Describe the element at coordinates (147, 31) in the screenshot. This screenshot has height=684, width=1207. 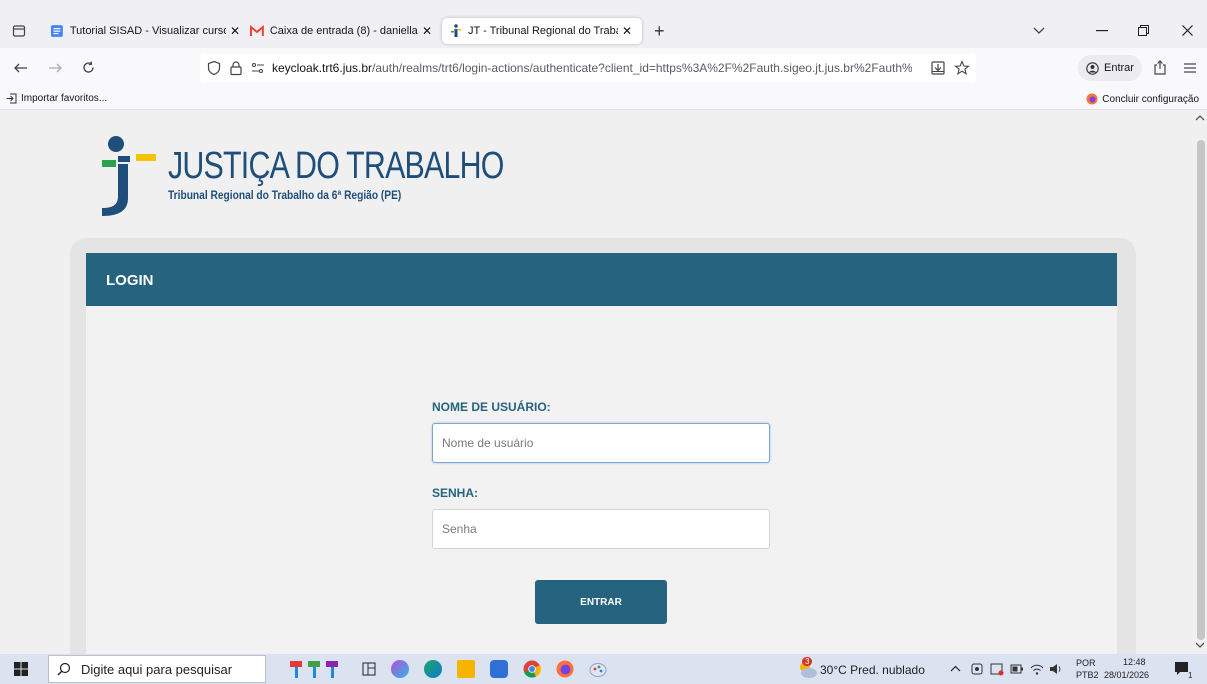
I see `tab-title: Tutorial SISAD - Visualizar curso` at that location.